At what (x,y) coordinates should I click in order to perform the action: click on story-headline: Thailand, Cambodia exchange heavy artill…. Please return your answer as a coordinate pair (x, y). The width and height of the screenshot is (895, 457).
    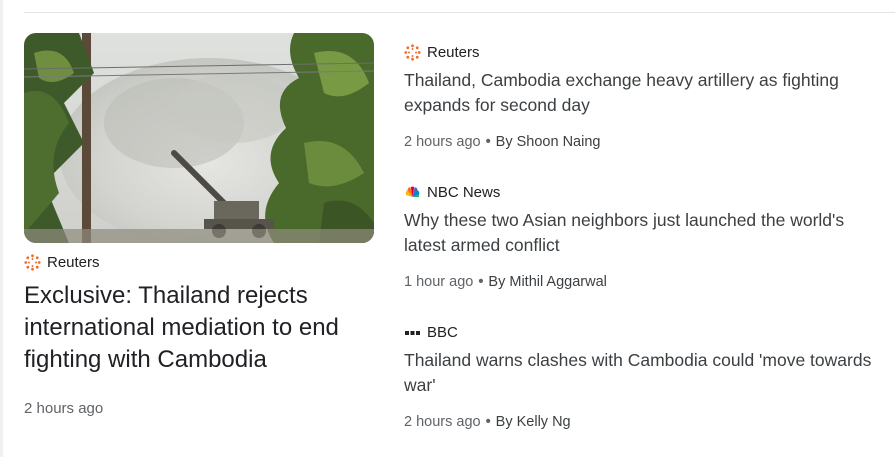
    Looking at the image, I should click on (644, 93).